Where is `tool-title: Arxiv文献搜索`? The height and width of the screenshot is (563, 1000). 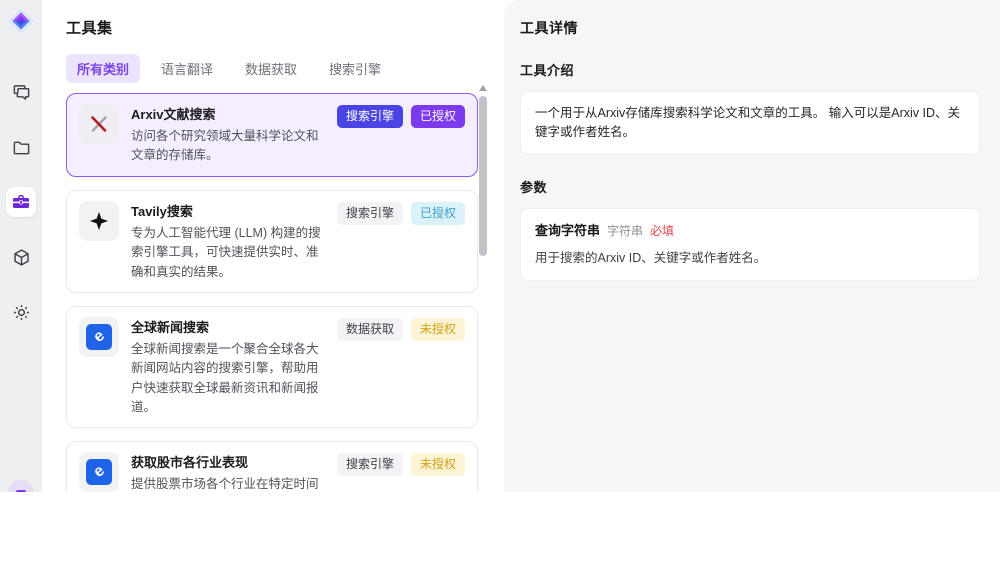 tool-title: Arxiv文献搜索 is located at coordinates (173, 114).